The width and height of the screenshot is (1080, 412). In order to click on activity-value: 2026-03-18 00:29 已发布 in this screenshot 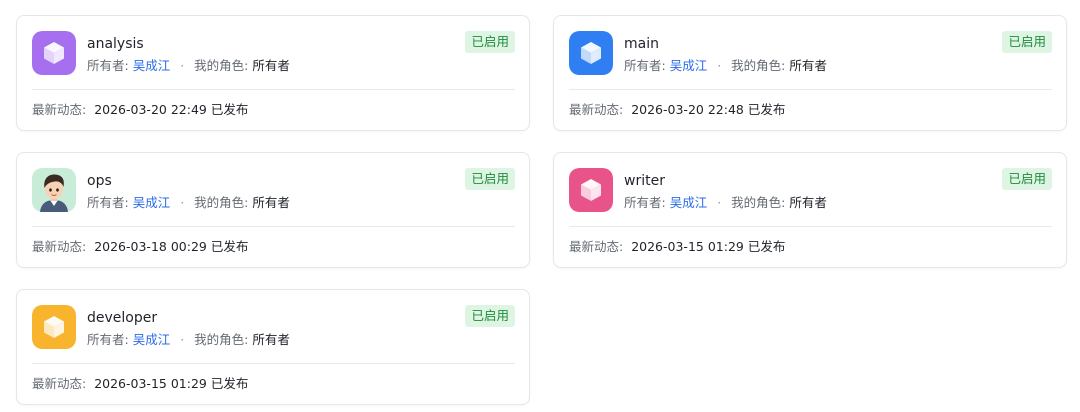, I will do `click(171, 246)`.